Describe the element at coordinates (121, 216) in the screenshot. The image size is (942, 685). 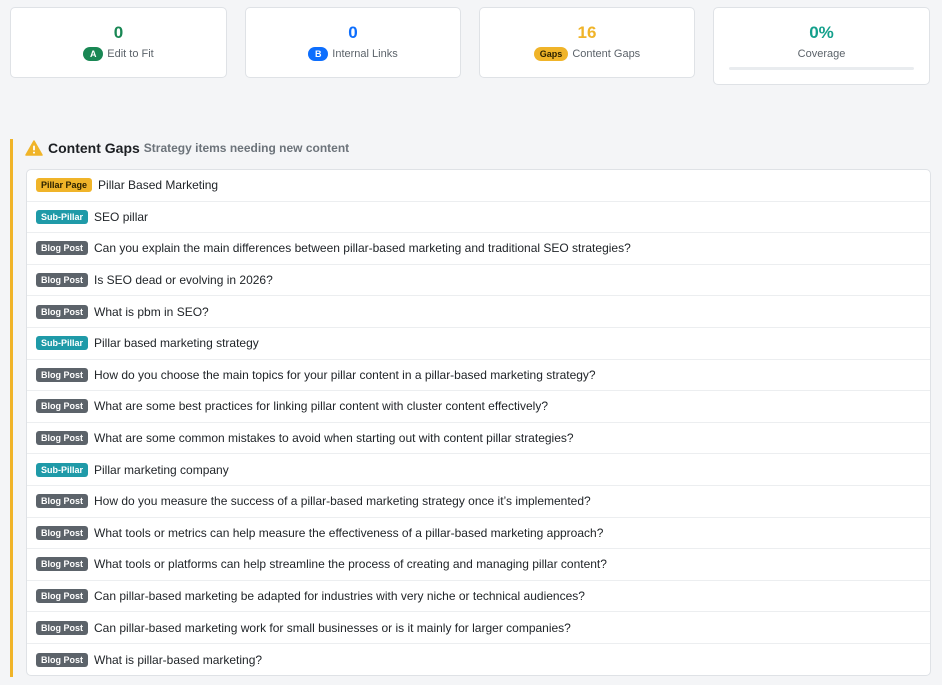
I see `gap-title: SEO pillar` at that location.